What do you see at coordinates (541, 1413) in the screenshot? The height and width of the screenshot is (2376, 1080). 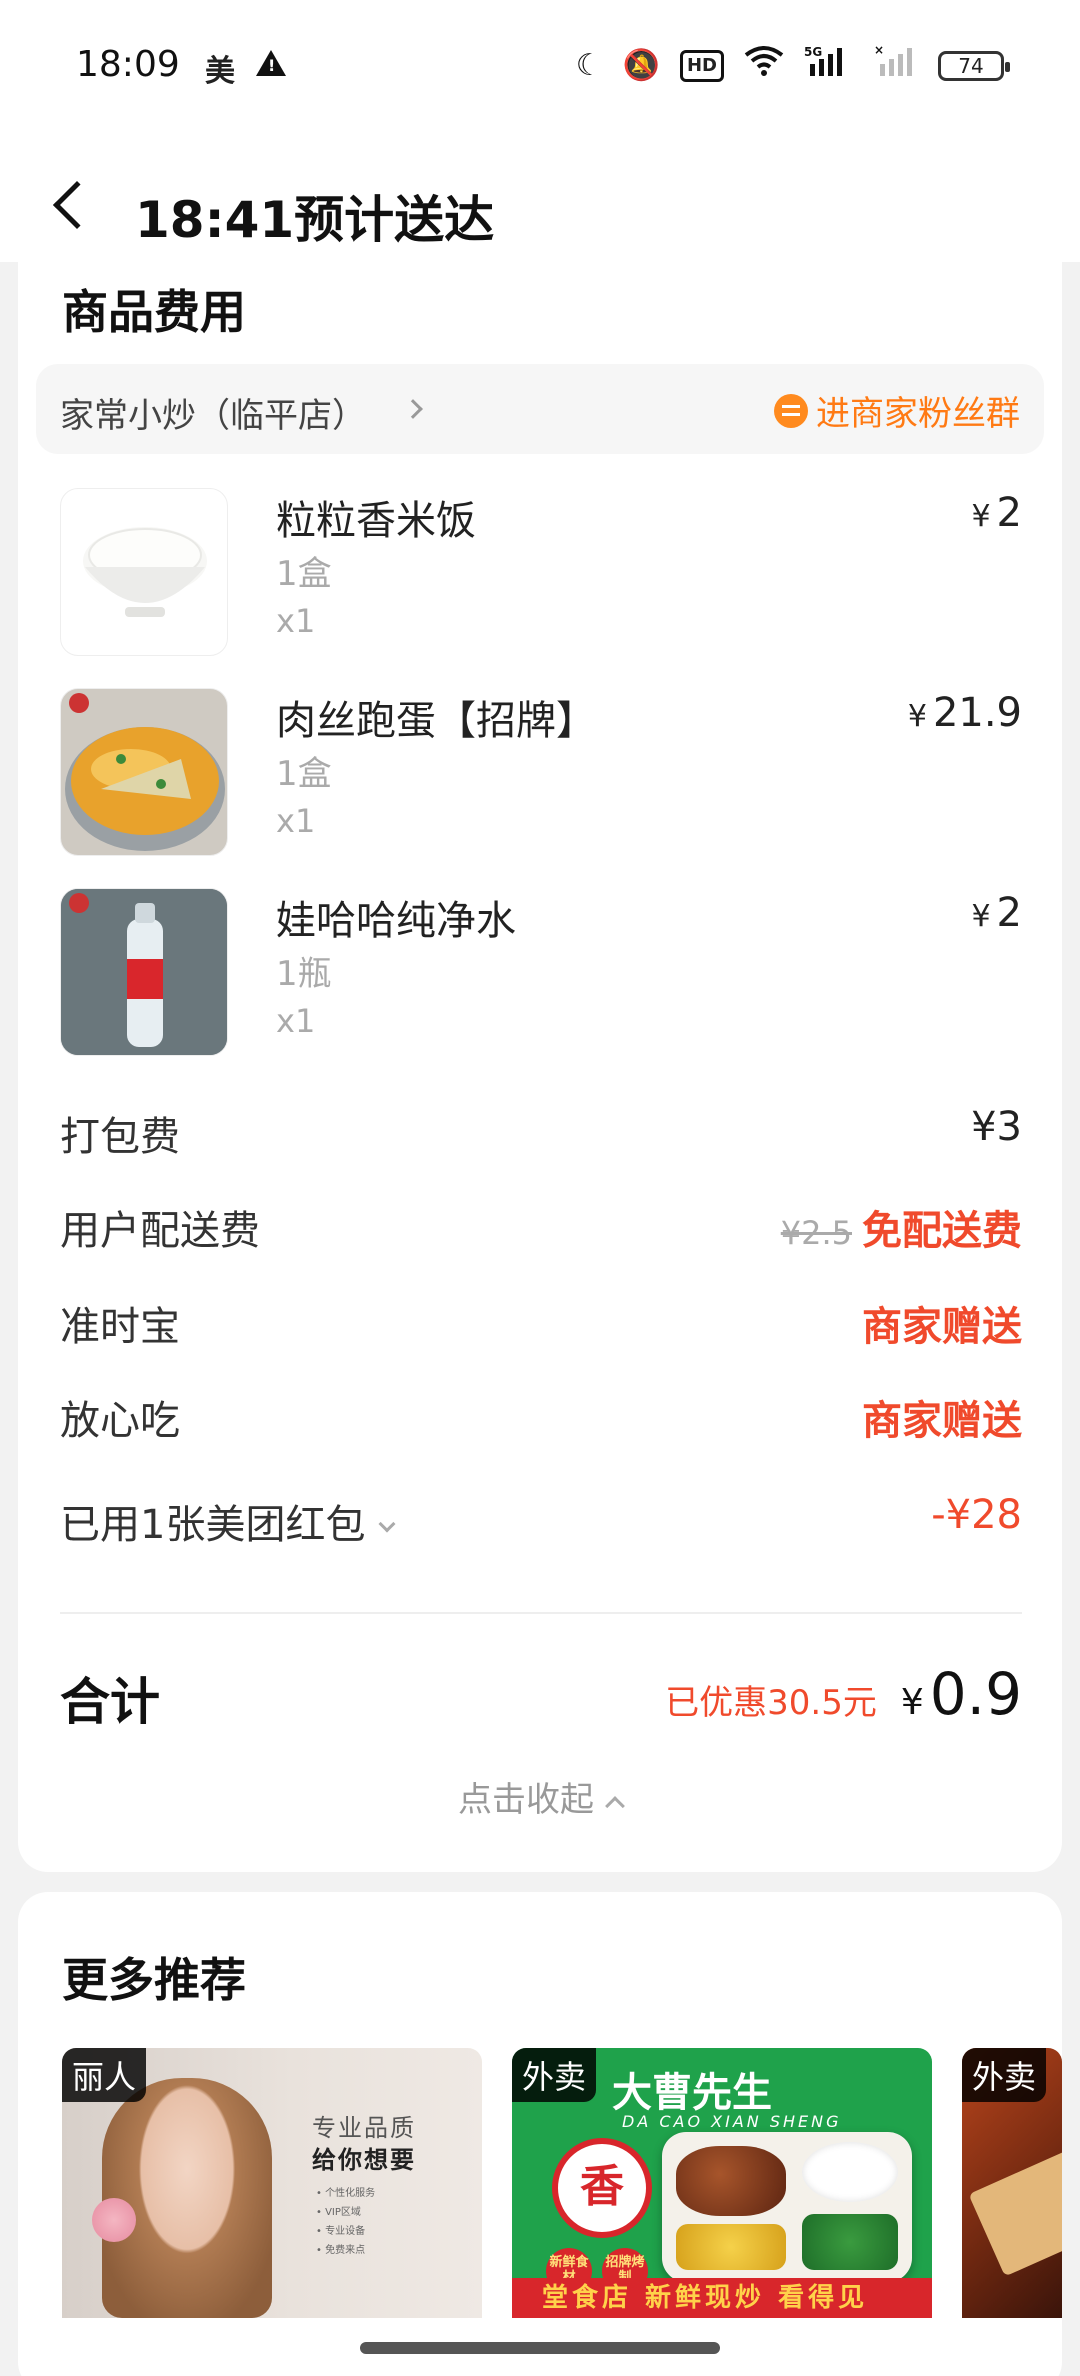 I see `safe-eat-row: 放心吃 商家赠送` at bounding box center [541, 1413].